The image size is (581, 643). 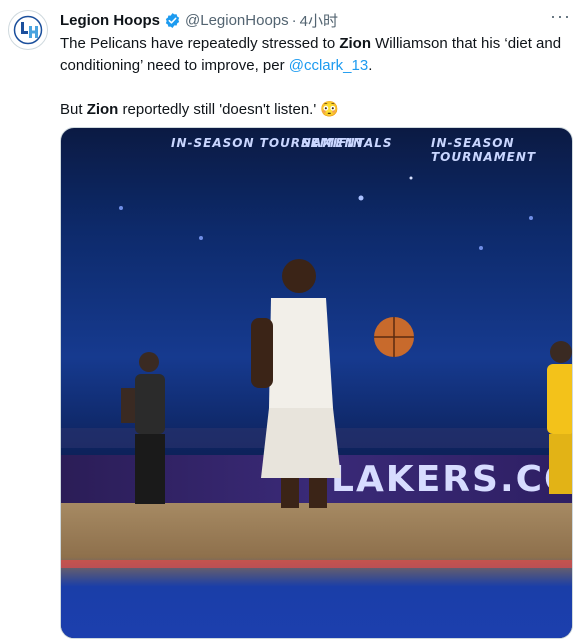 What do you see at coordinates (316, 564) in the screenshot?
I see `court-stripe` at bounding box center [316, 564].